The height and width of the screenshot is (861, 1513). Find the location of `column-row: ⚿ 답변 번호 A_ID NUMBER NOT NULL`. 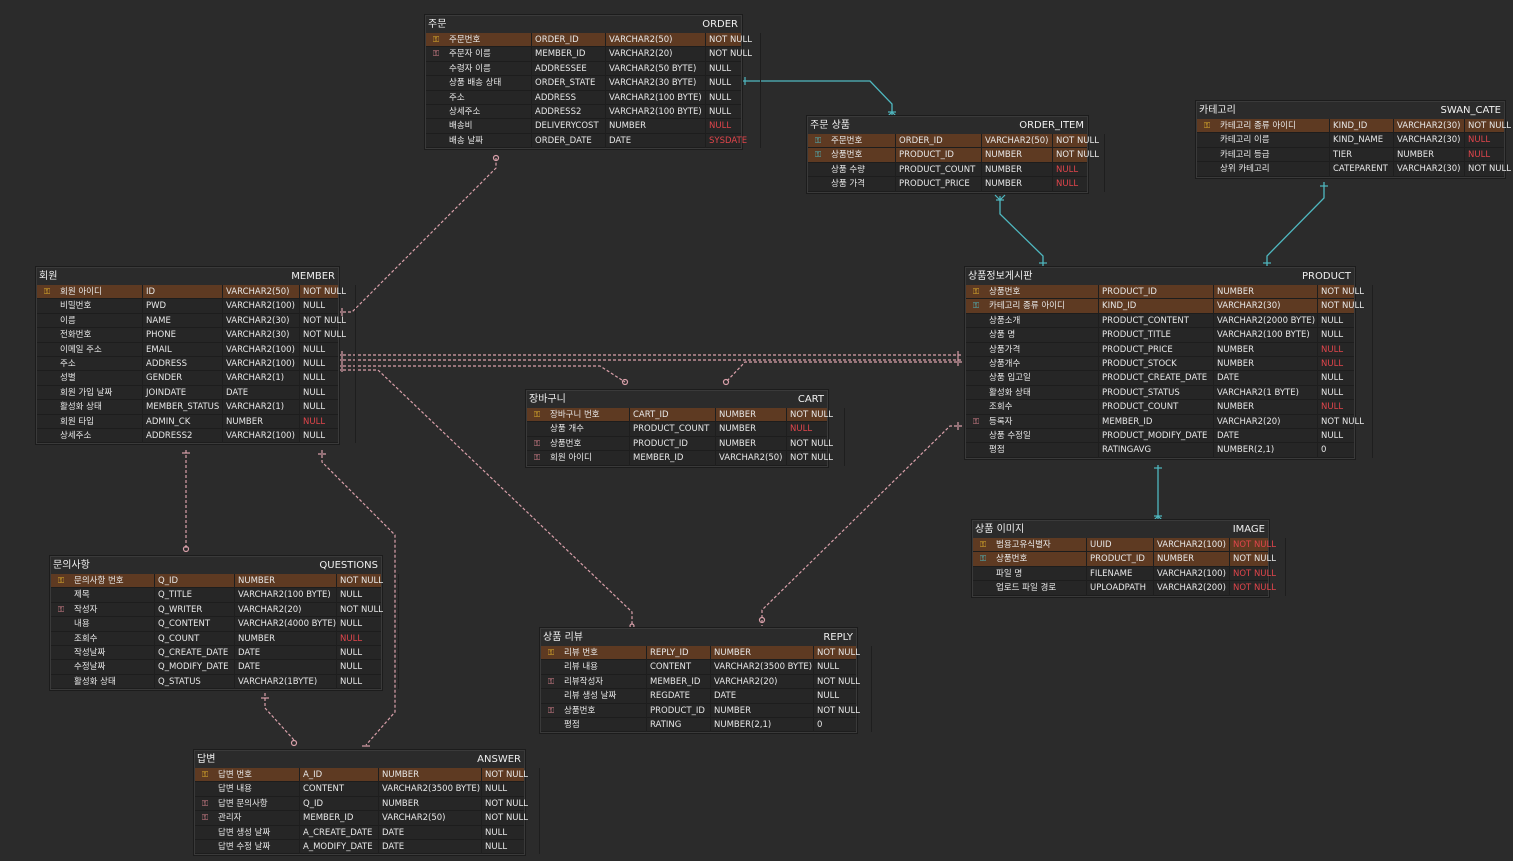

column-row: ⚿ 답변 번호 A_ID NUMBER NOT NULL is located at coordinates (367, 775).